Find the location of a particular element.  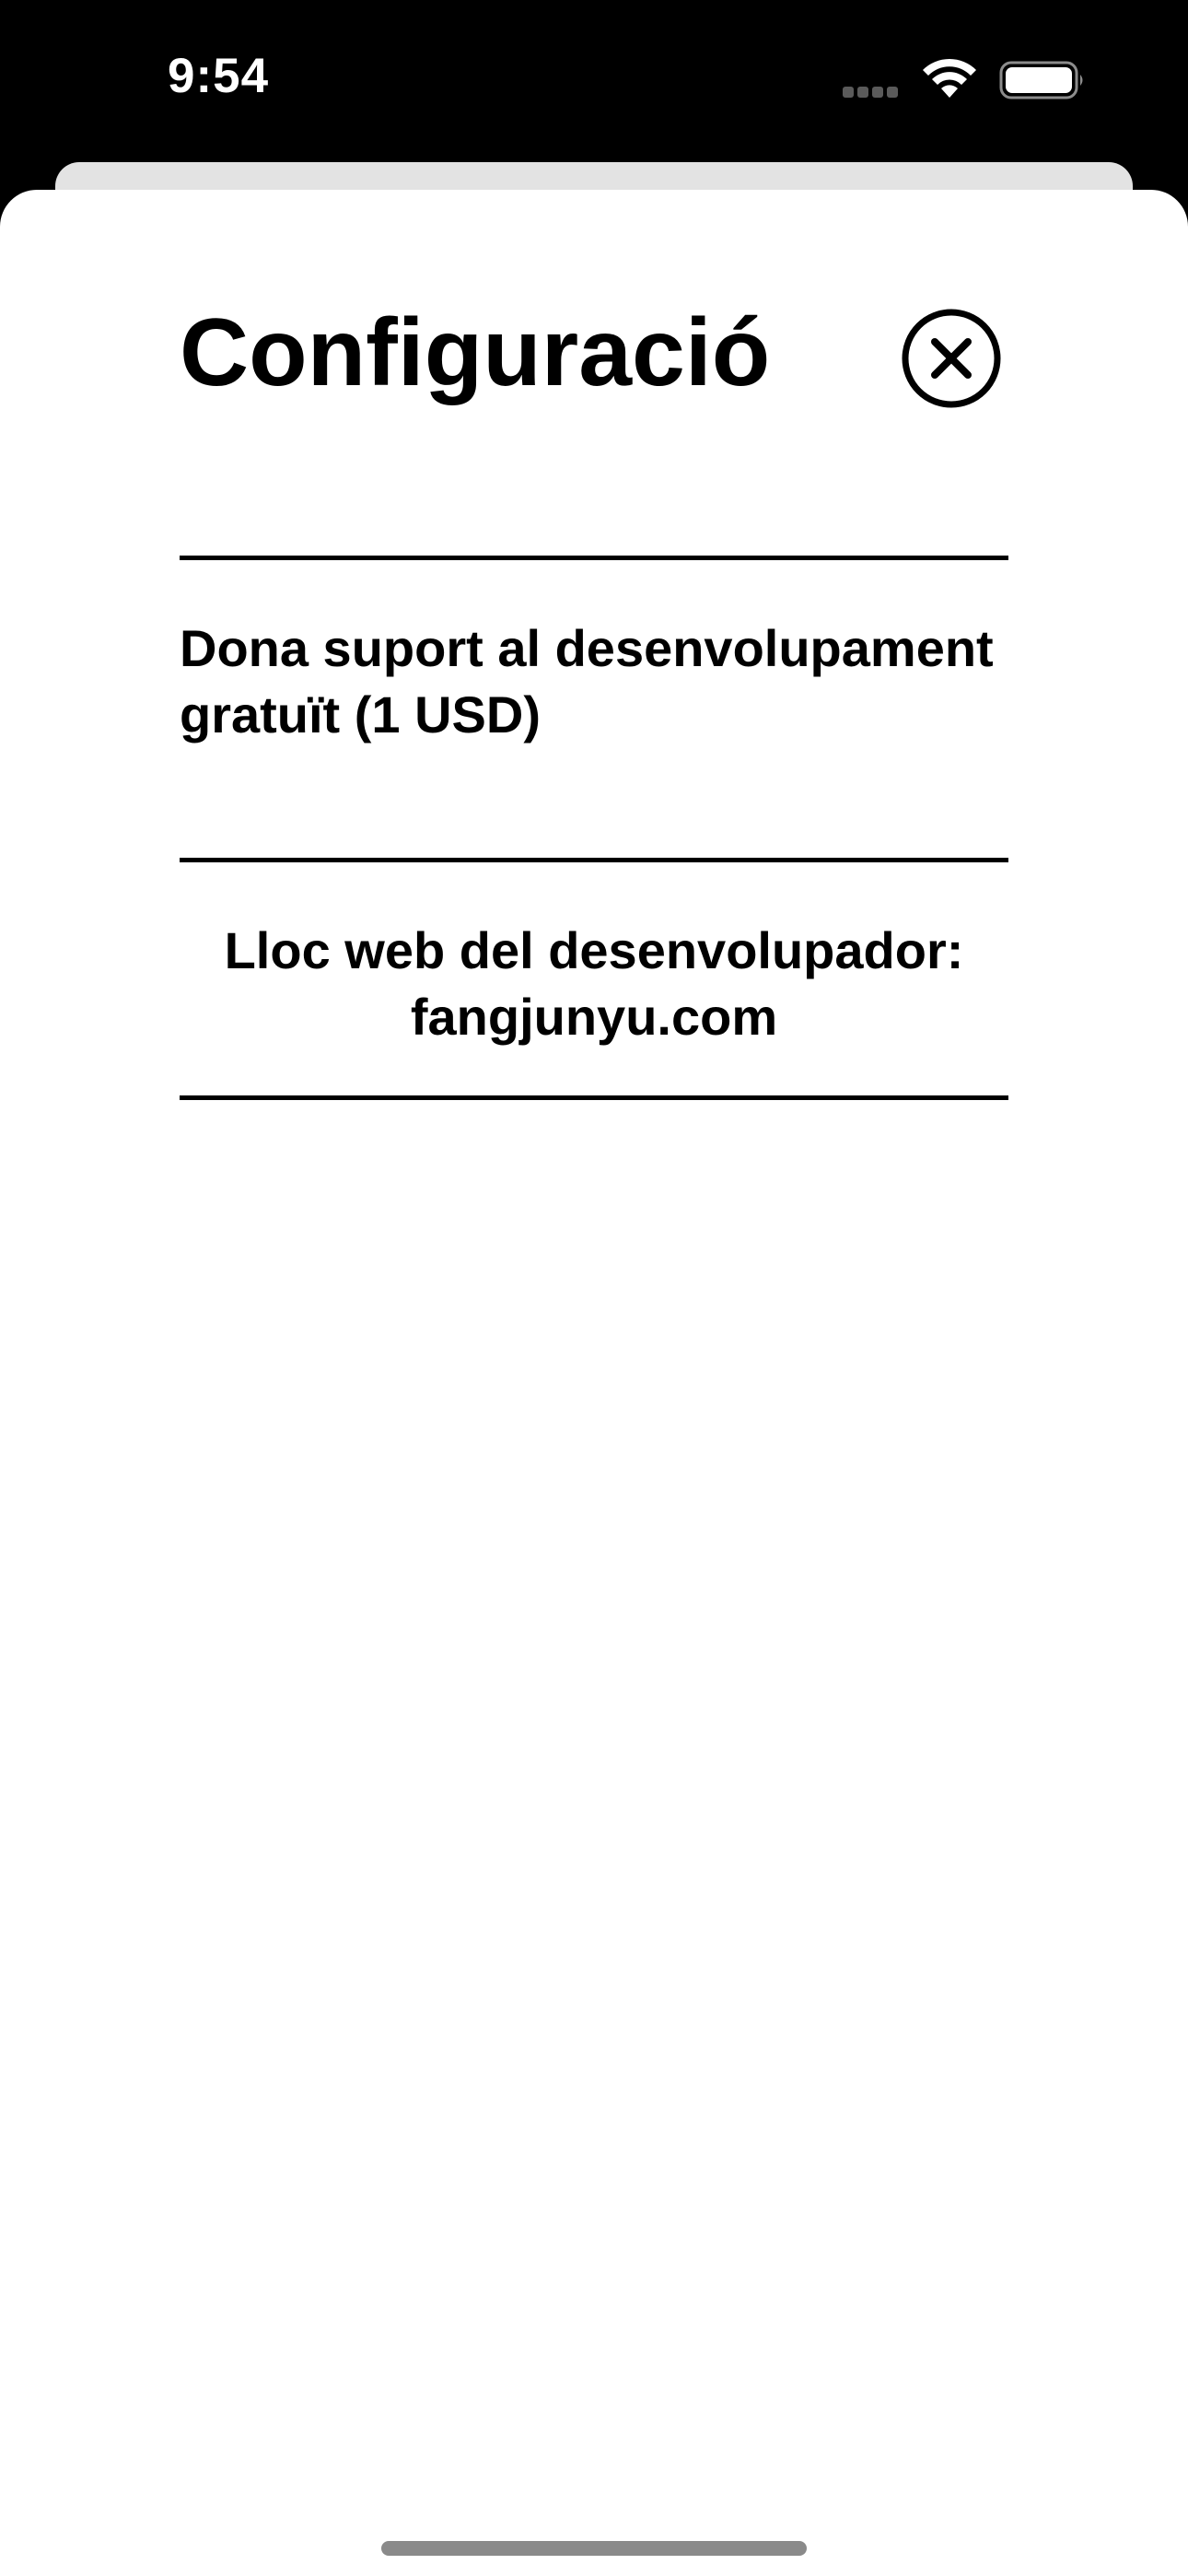

close-circle-icon is located at coordinates (951, 358).